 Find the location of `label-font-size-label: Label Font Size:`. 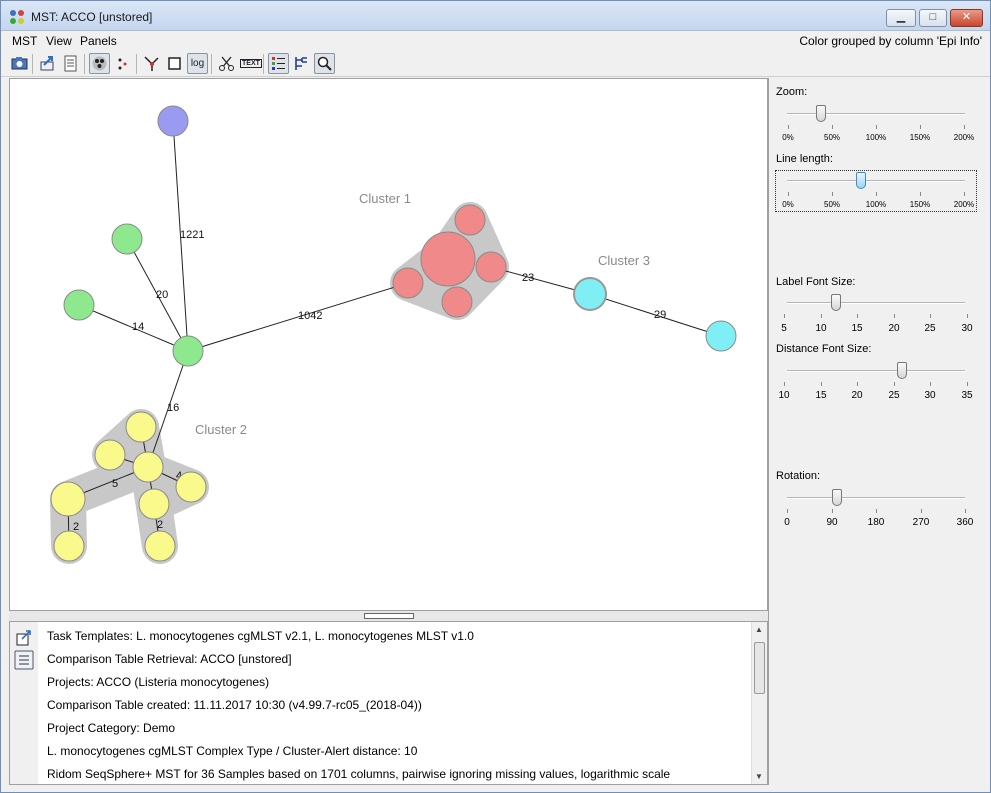

label-font-size-label: Label Font Size: is located at coordinates (816, 282).